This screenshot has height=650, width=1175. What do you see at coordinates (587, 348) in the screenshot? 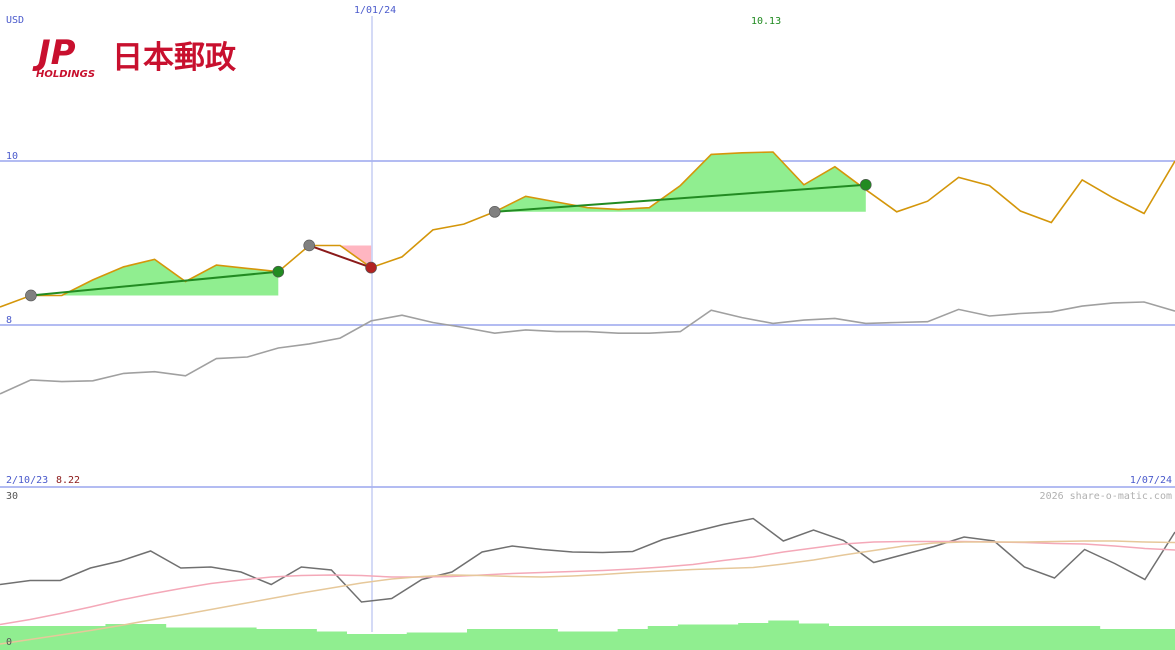
I see `benchmark-line` at bounding box center [587, 348].